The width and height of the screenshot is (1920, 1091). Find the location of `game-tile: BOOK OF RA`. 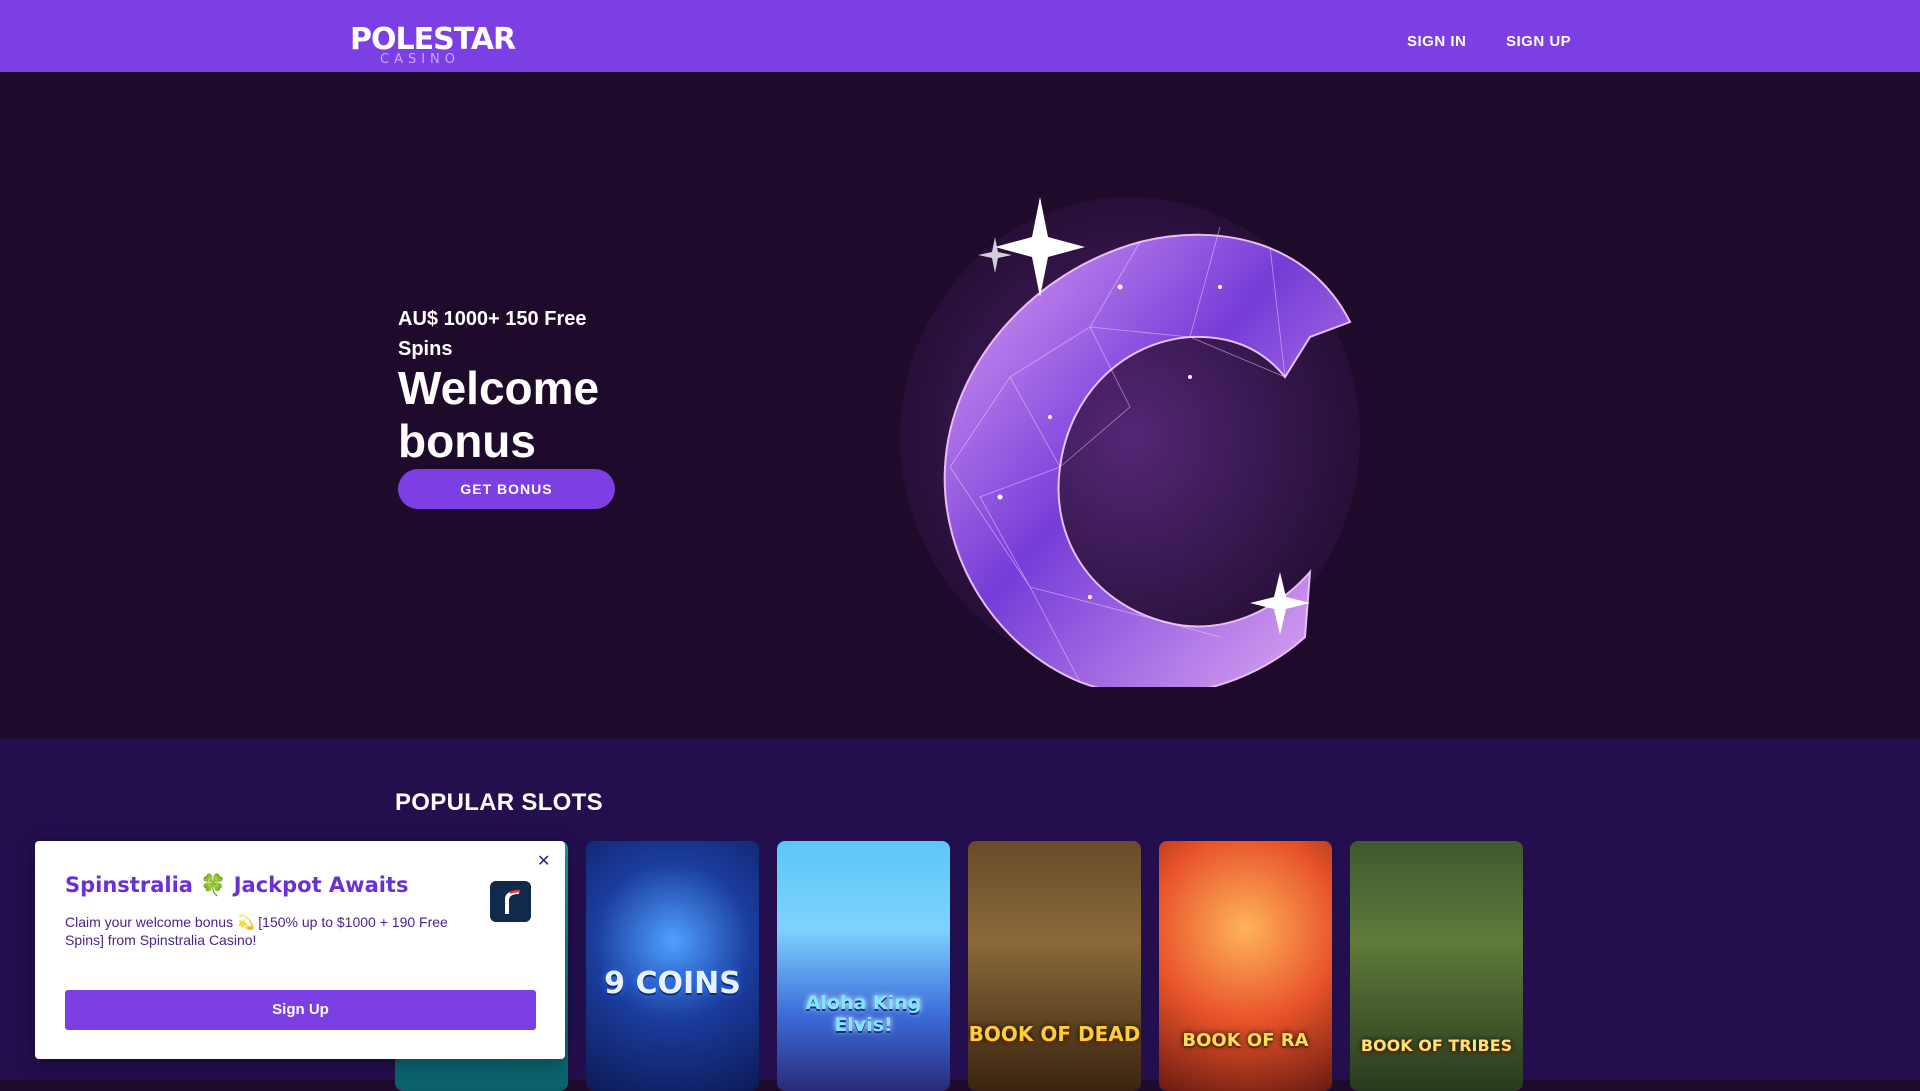

game-tile: BOOK OF RA is located at coordinates (1245, 966).